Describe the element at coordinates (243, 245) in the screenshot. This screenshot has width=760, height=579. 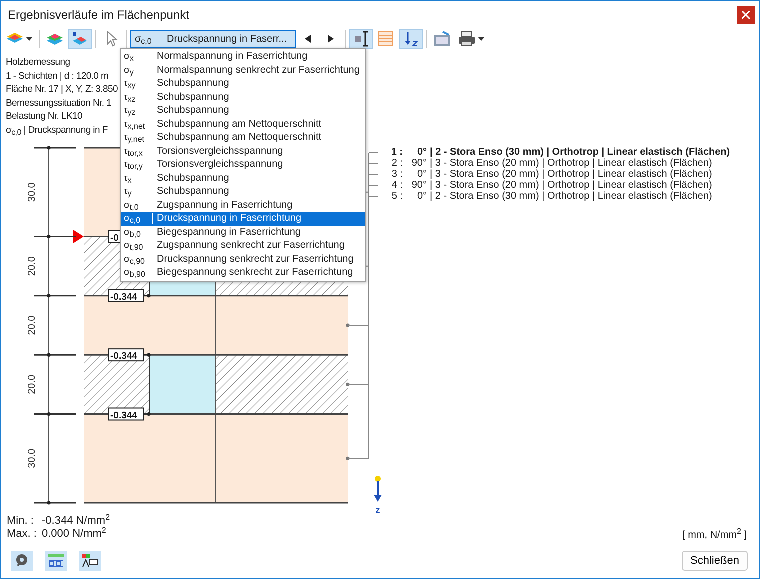
I see `menu-item: σ$_{t,90}$ Zugspannung senkrecht zur Faserrichtung` at that location.